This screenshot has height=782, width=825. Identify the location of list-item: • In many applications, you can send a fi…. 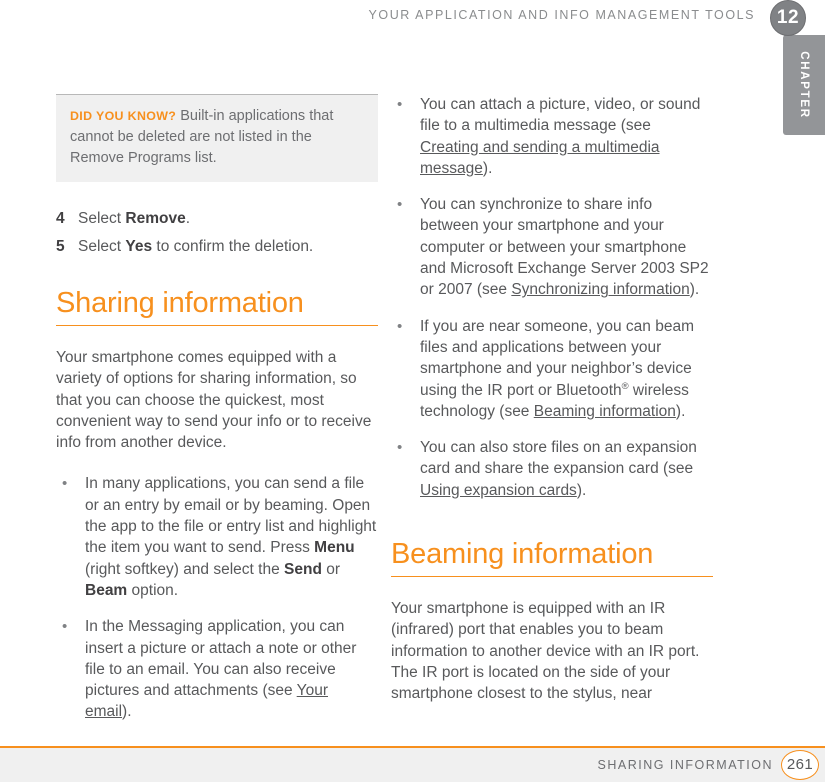
(217, 537).